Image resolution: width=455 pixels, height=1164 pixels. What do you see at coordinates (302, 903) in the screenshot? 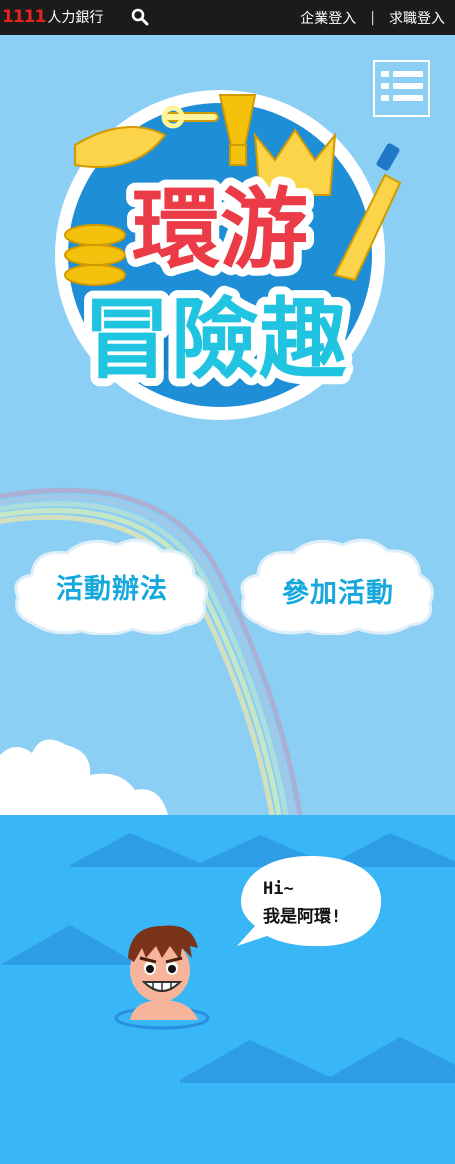
I see `speech-bubble-text: Hi~ 我是阿環!` at bounding box center [302, 903].